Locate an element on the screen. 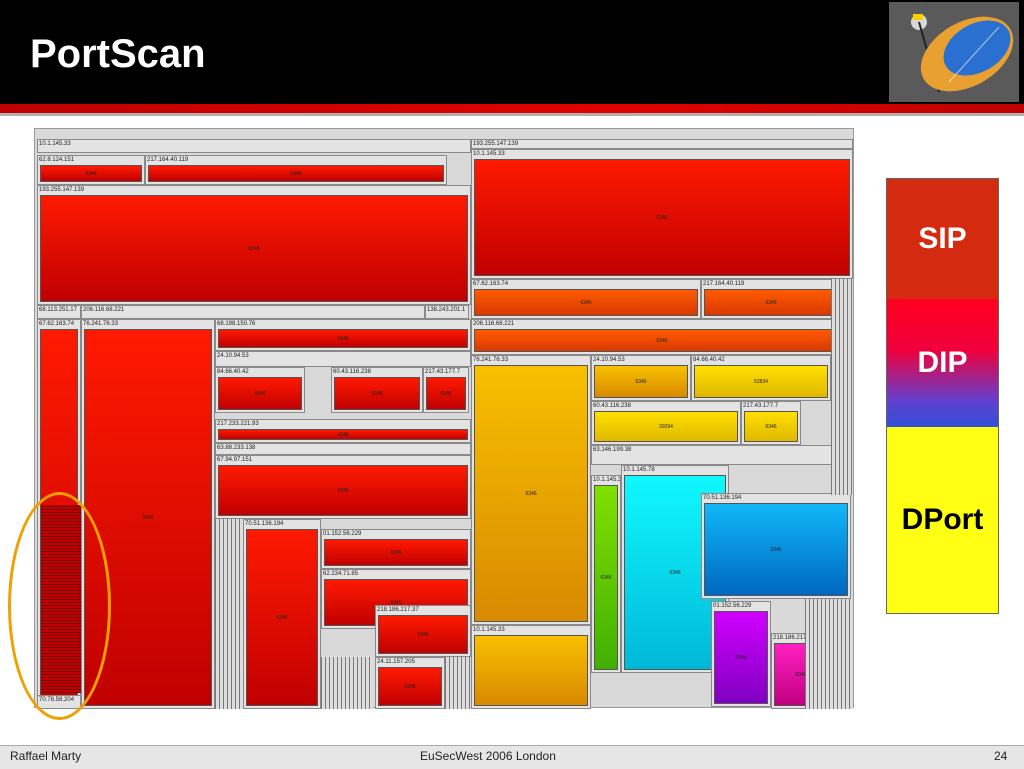 This screenshot has height=769, width=1024. treemap-cell: 68.198.150.76 6346 is located at coordinates (343, 335).